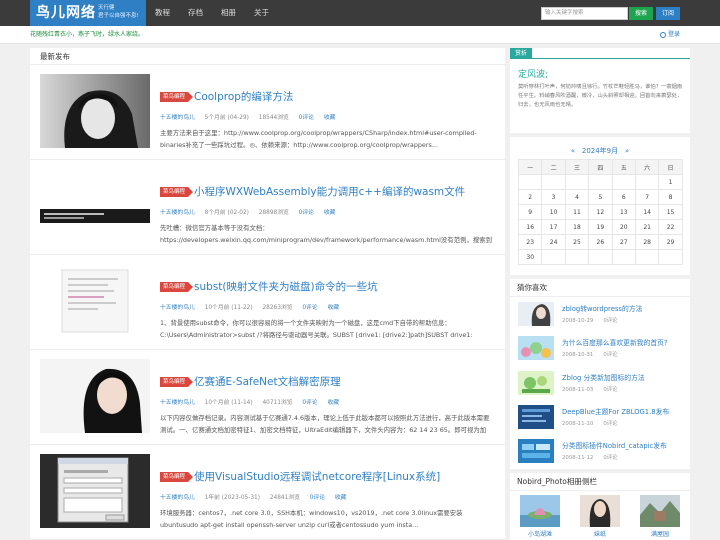 This screenshot has width=720, height=540. Describe the element at coordinates (663, 34) in the screenshot. I see `power-icon` at that location.